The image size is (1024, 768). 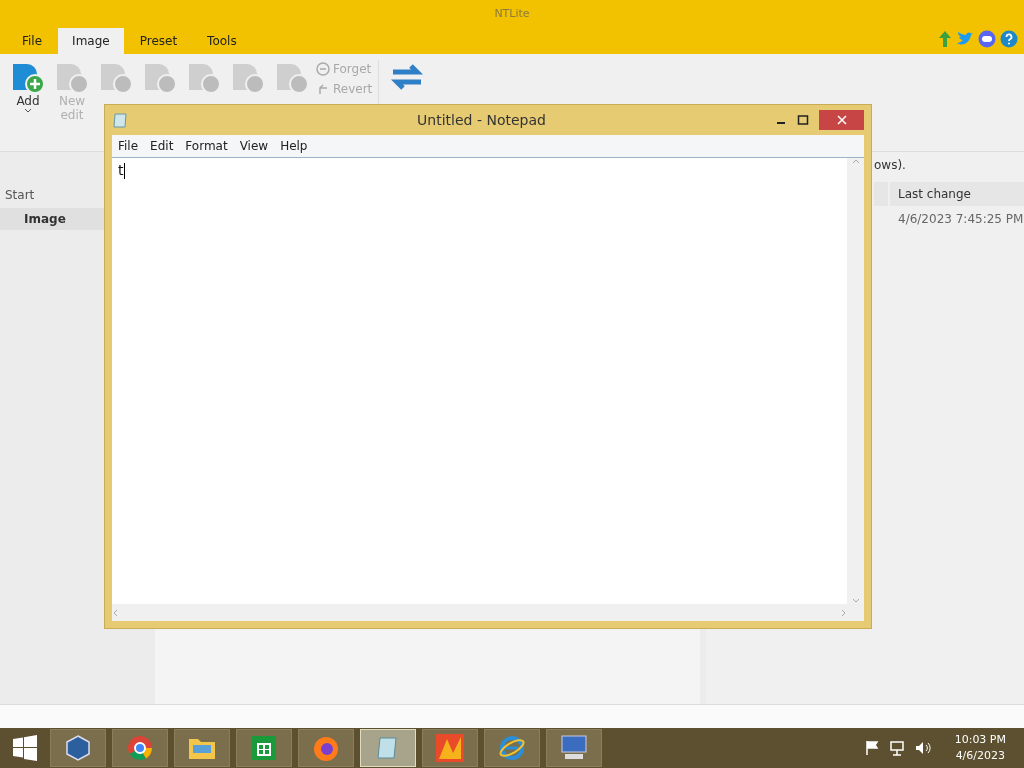 I want to click on close-button, so click(x=841, y=120).